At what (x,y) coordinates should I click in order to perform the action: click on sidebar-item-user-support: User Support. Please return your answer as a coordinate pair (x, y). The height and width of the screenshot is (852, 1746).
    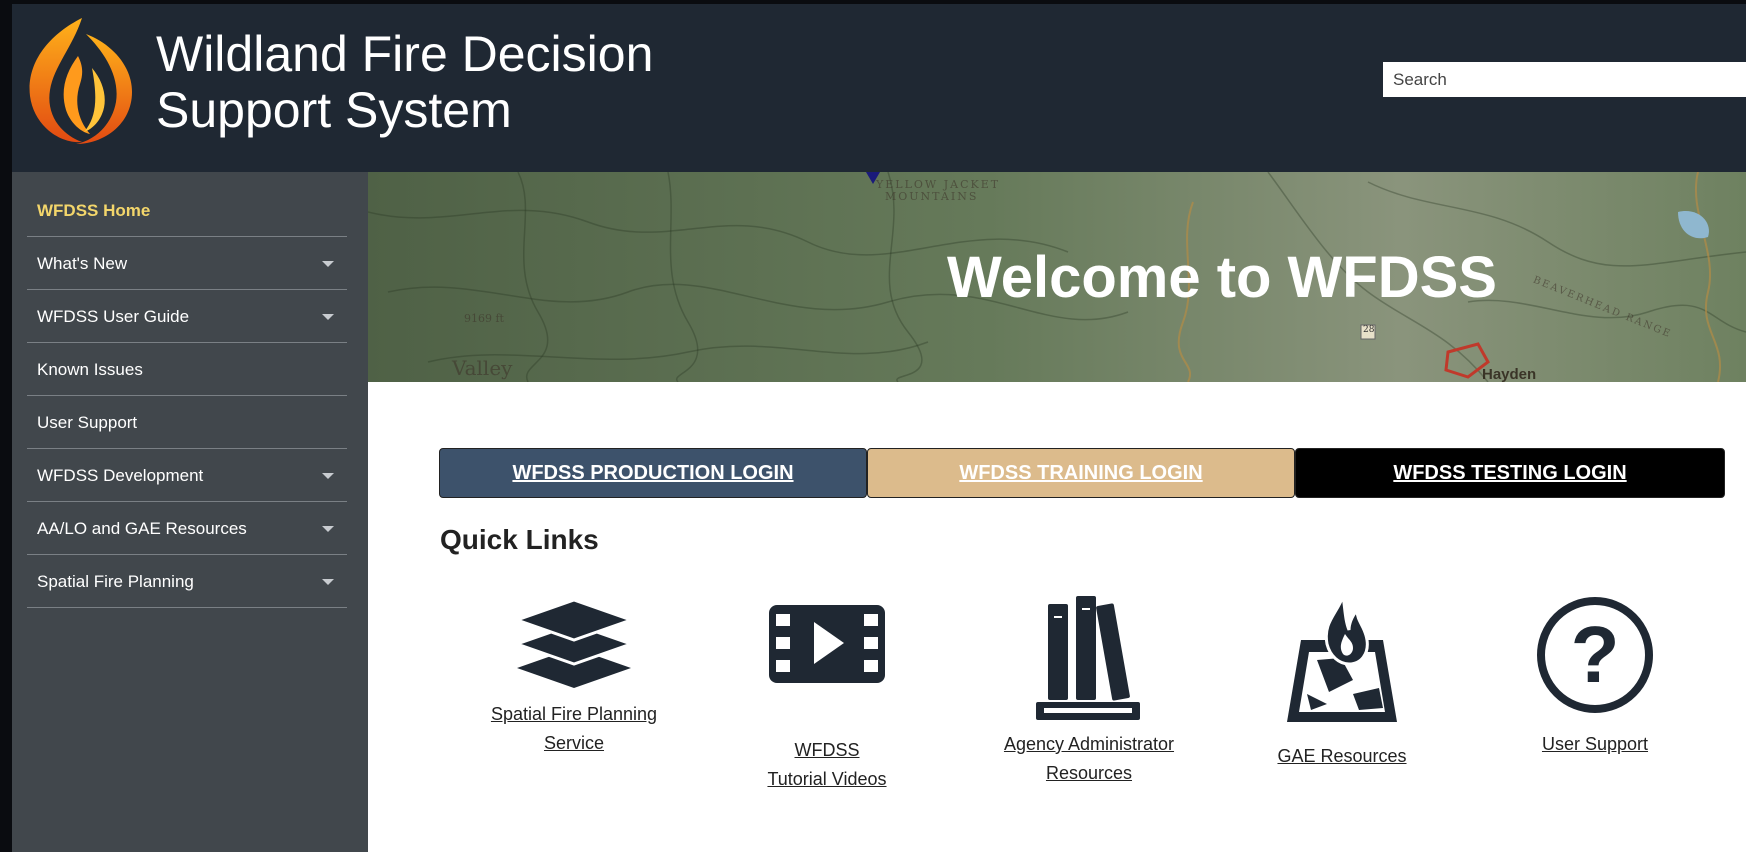
    Looking at the image, I should click on (187, 422).